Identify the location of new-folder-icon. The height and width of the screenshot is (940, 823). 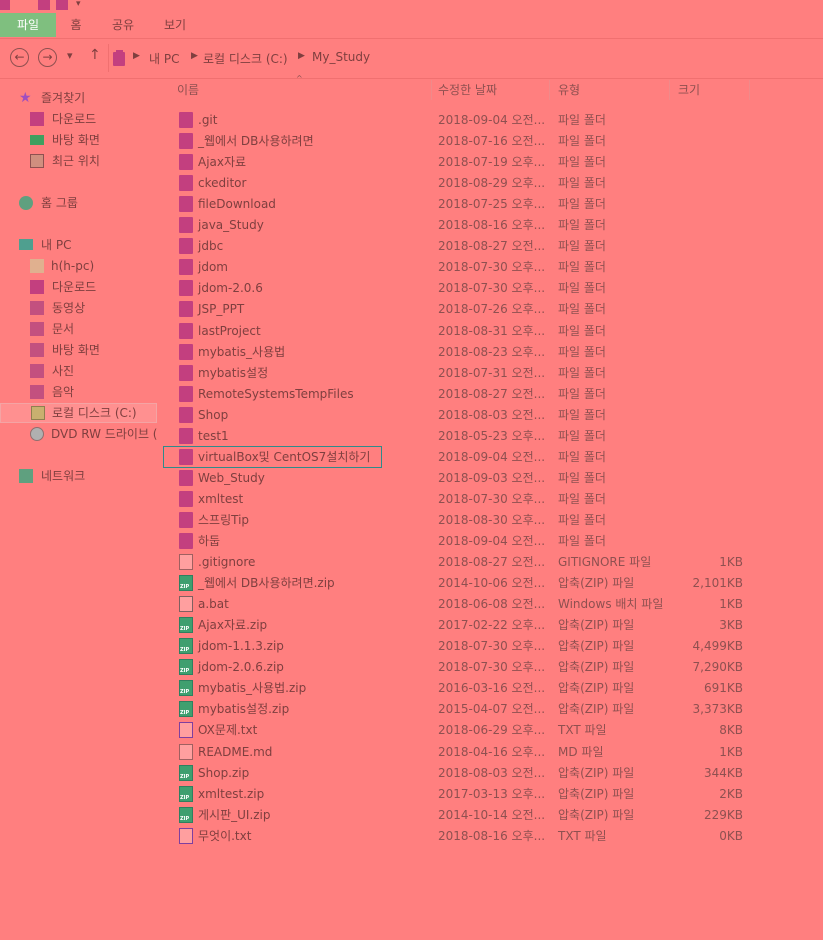
(62, 5).